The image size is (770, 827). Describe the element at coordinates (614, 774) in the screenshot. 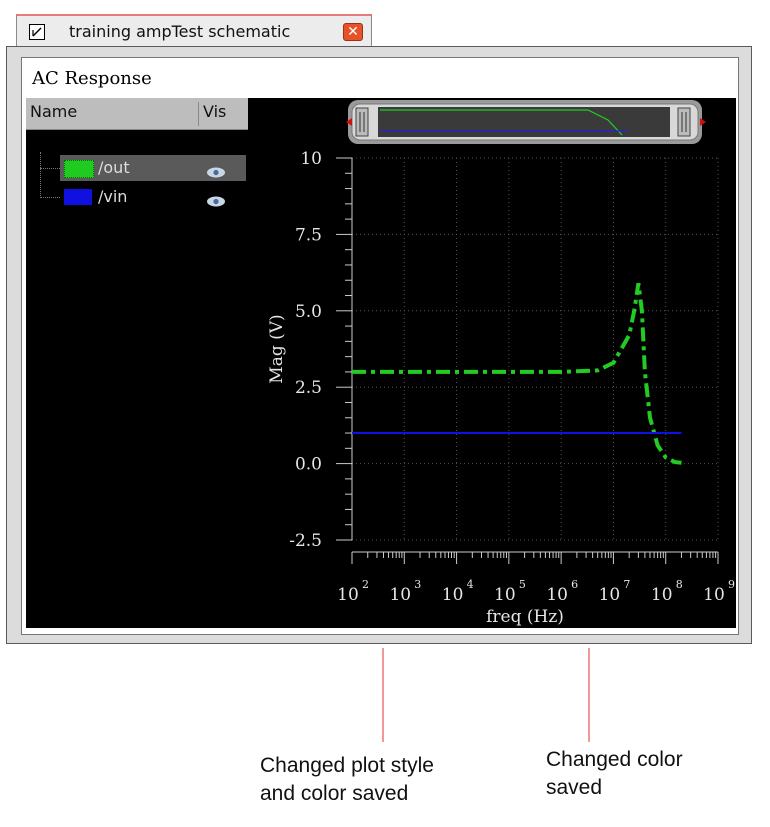

I see `annotation-color: Changed color saved` at that location.